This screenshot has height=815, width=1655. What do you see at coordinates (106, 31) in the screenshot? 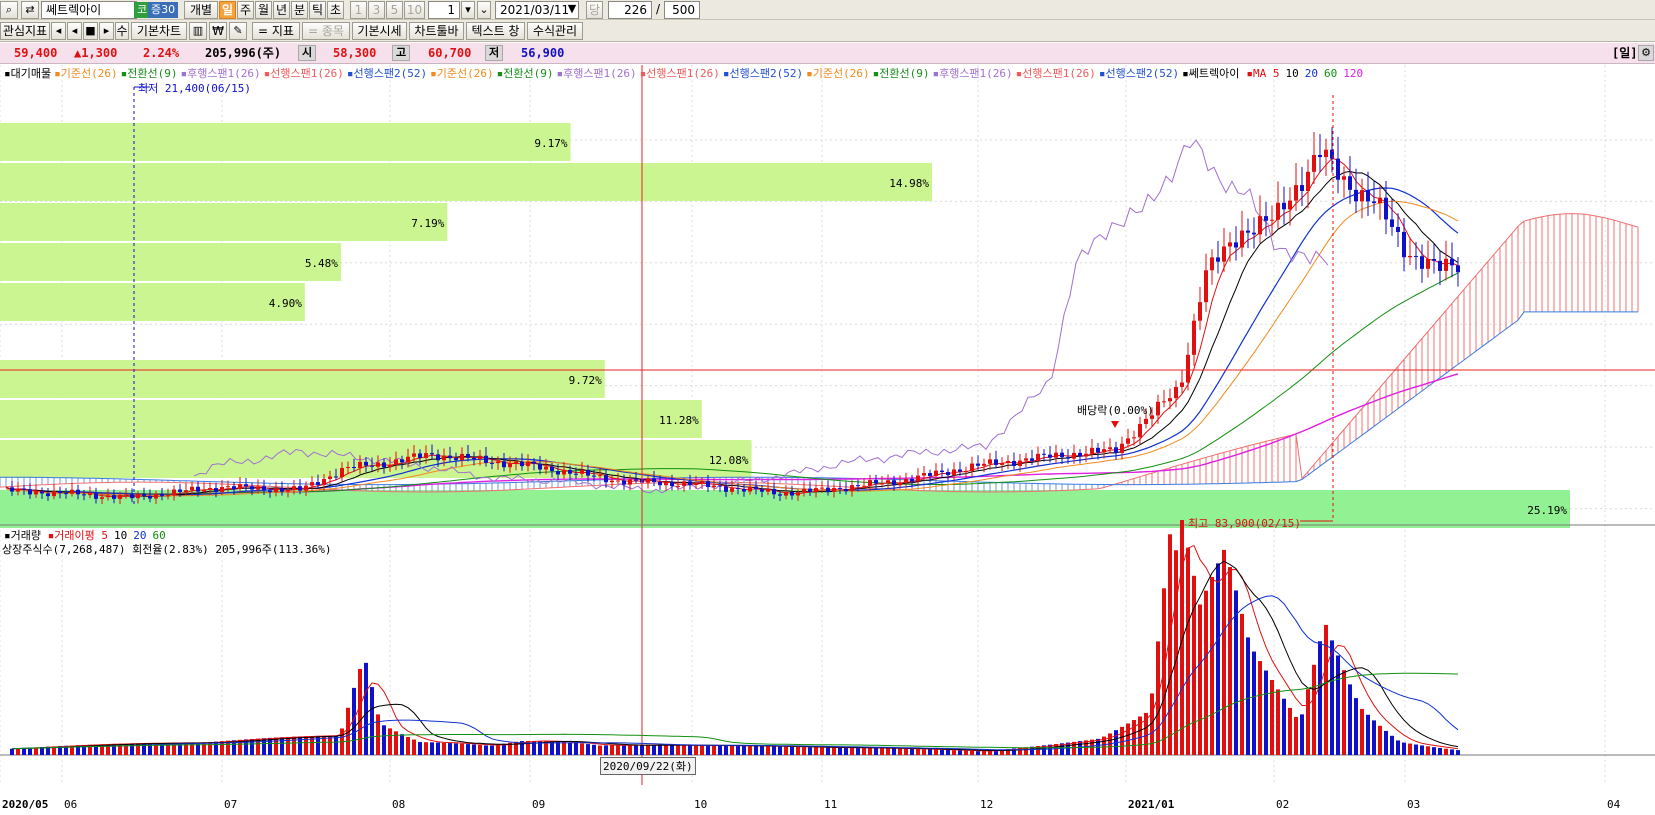
I see `scroll-right-icon: ▸` at bounding box center [106, 31].